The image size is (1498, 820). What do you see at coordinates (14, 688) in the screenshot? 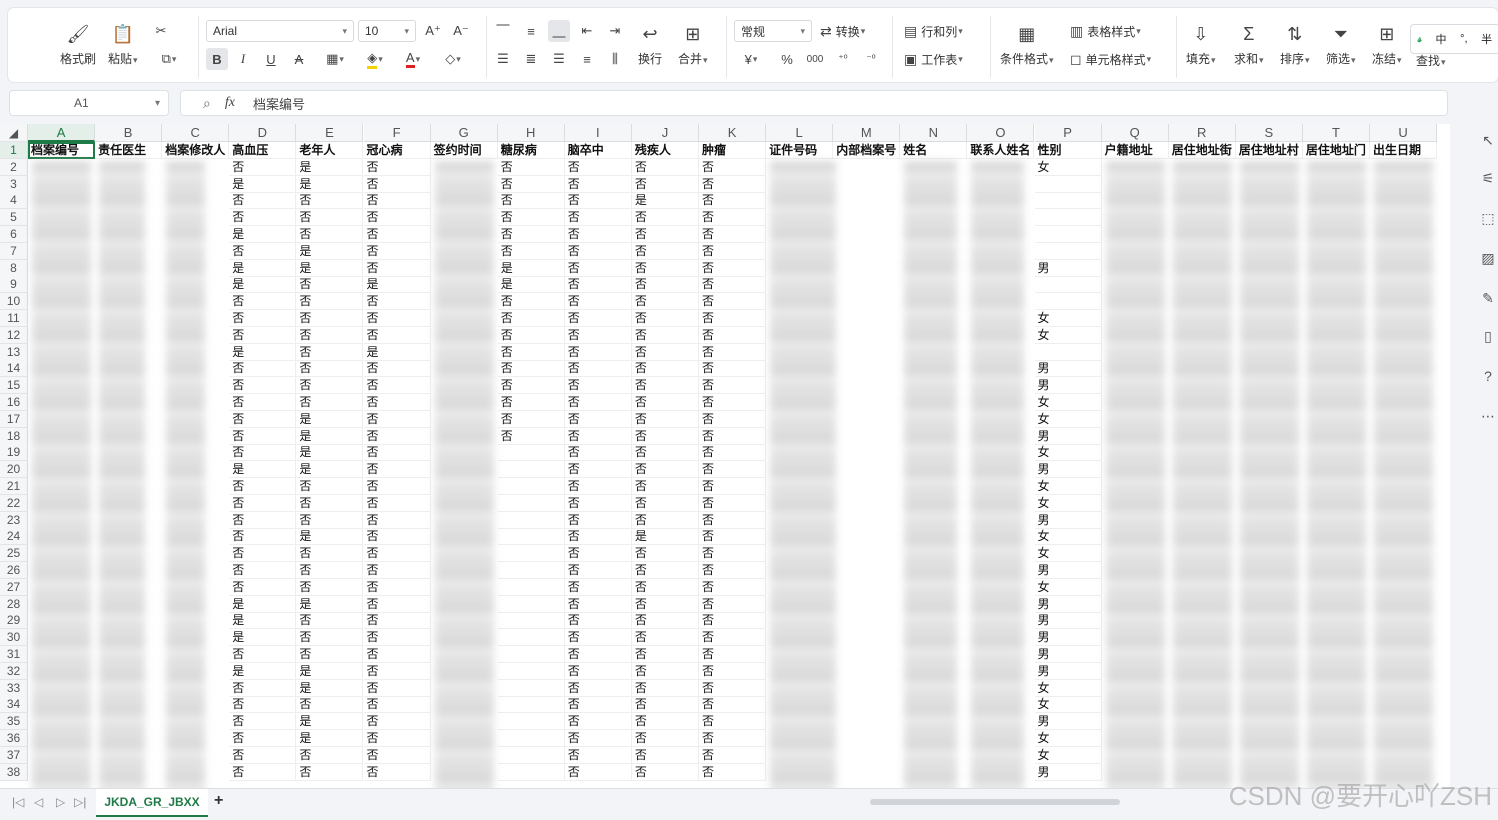
I see `row-header: 33` at bounding box center [14, 688].